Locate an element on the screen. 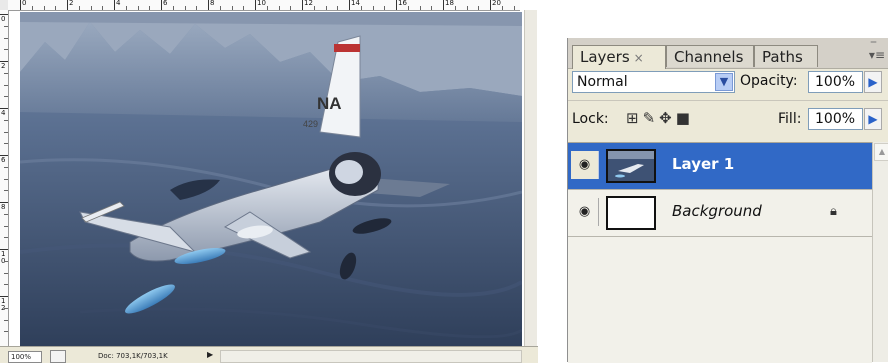  layer-1-thumbnail is located at coordinates (631, 166).